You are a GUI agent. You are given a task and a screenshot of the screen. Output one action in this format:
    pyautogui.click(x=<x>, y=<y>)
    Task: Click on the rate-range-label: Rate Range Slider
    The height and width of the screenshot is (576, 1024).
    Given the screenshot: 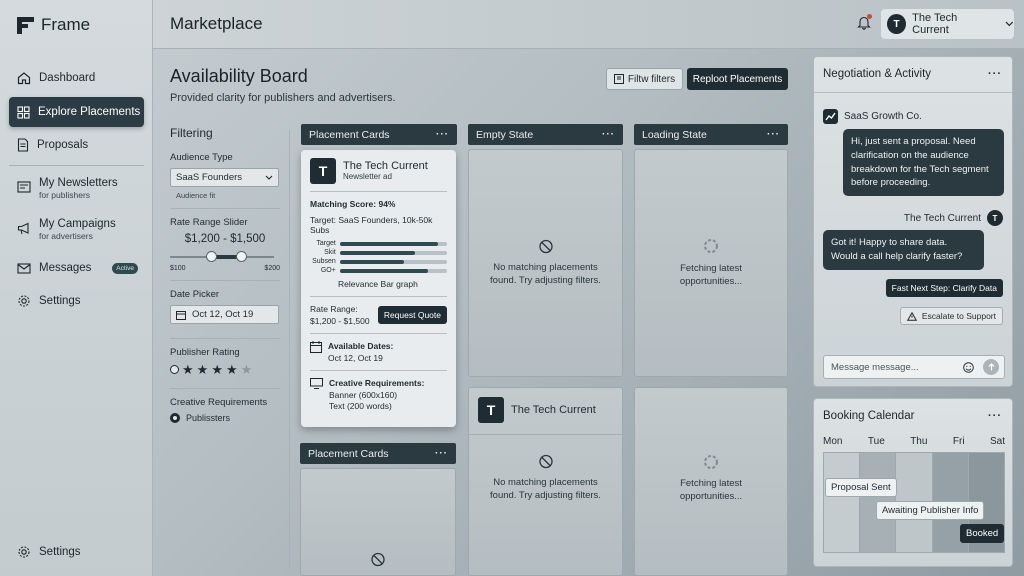 What is the action you would take?
    pyautogui.click(x=209, y=222)
    